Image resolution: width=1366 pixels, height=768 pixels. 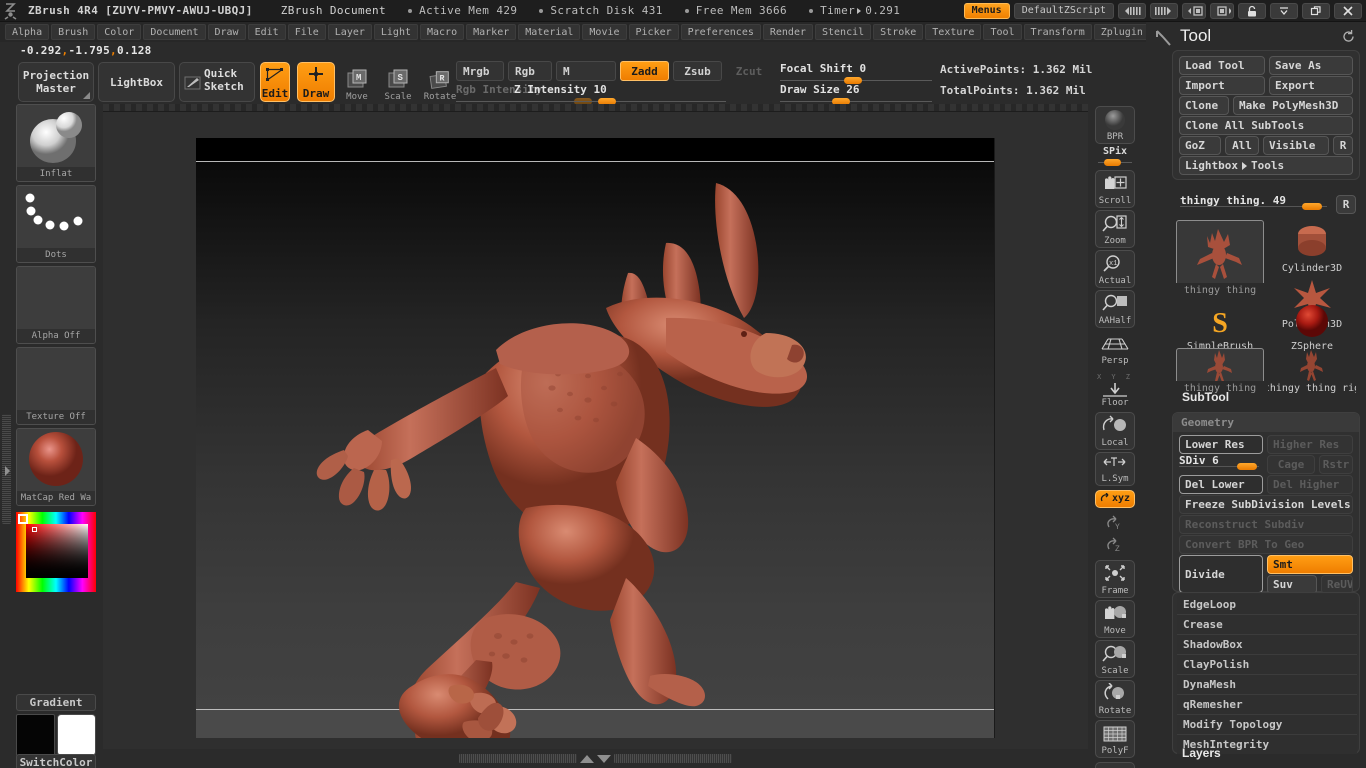 What do you see at coordinates (1267, 684) in the screenshot?
I see `section-dynamesh: DynaMesh` at bounding box center [1267, 684].